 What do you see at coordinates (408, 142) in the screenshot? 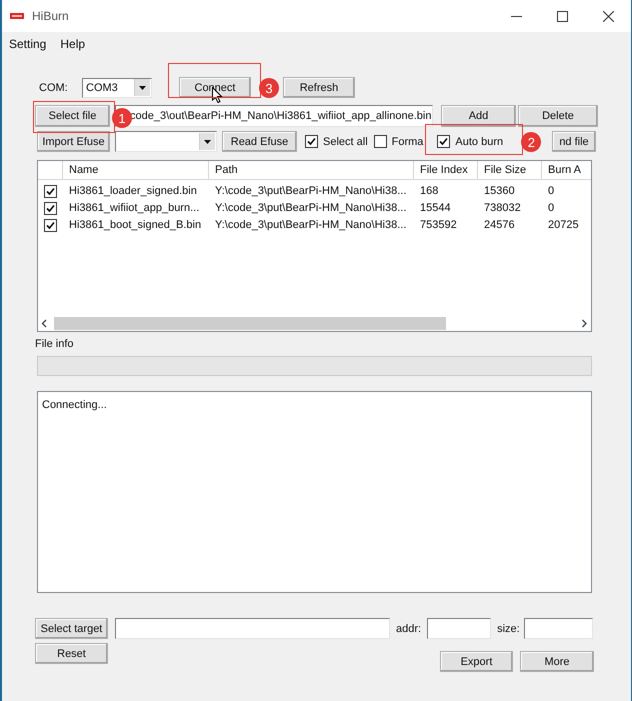
I see `checkbox-label: Forma` at bounding box center [408, 142].